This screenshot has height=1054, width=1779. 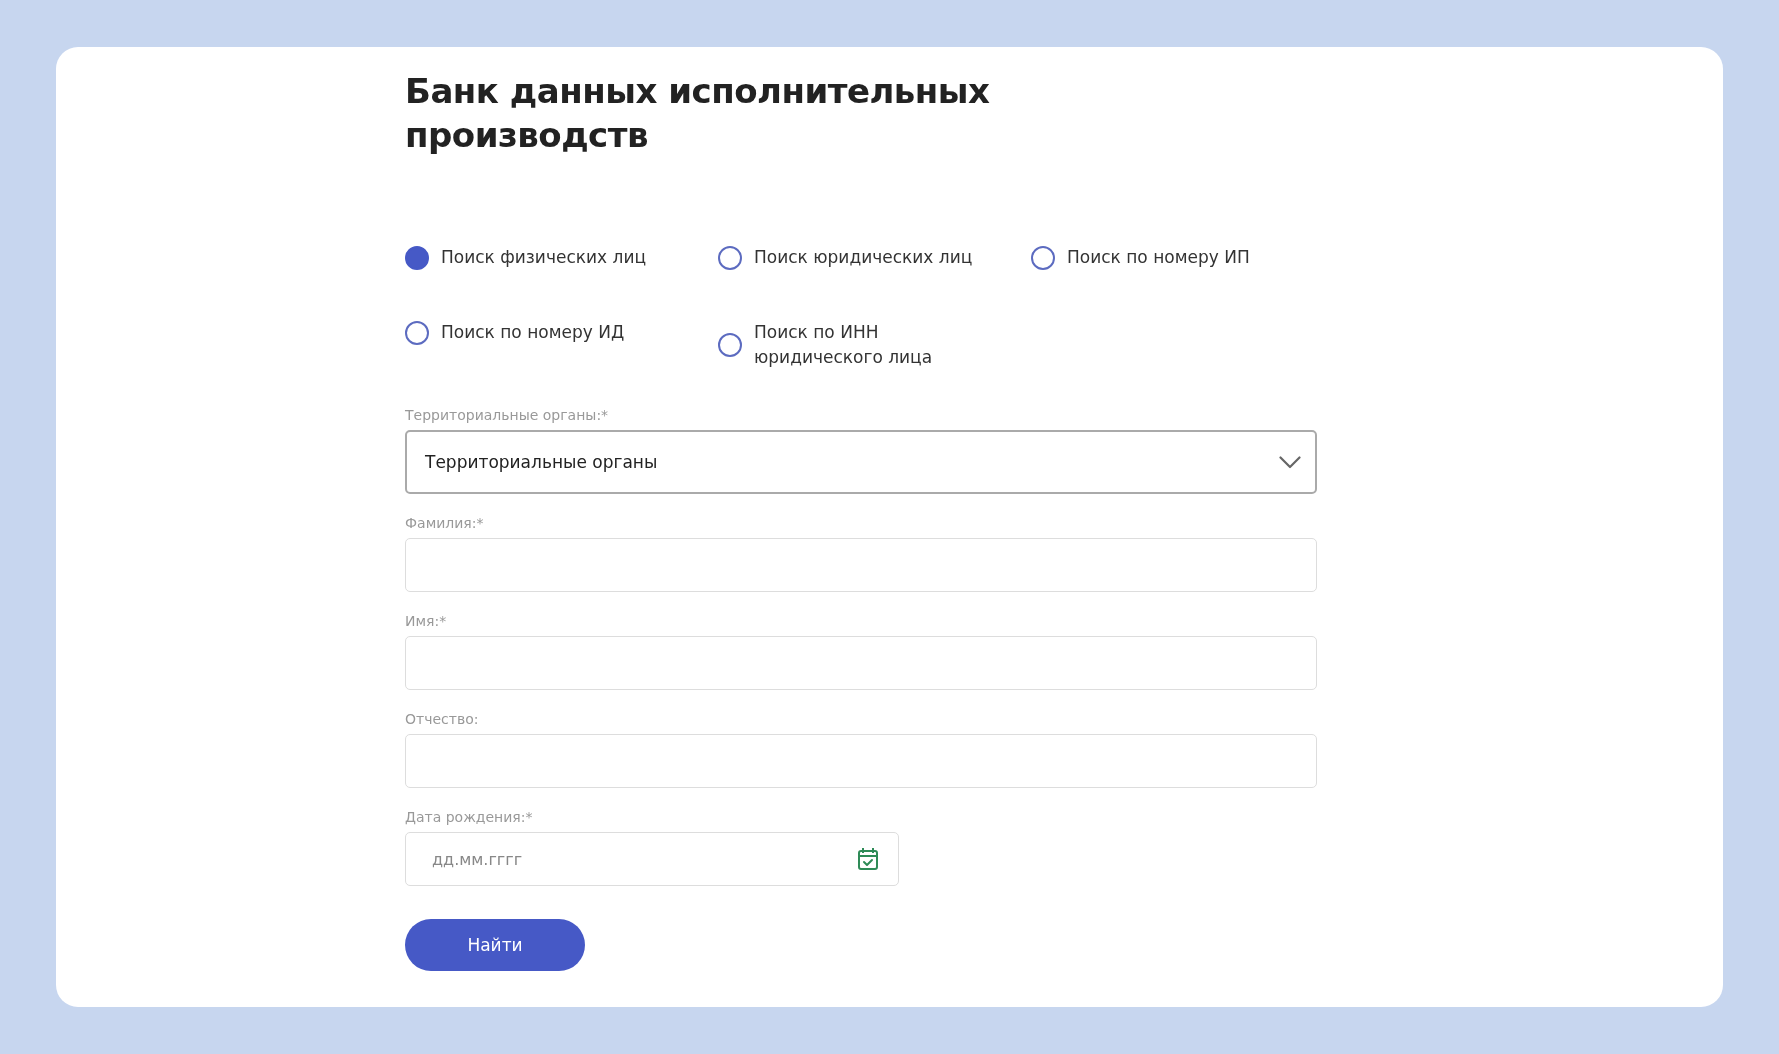 I want to click on search-button: Найти, so click(x=495, y=945).